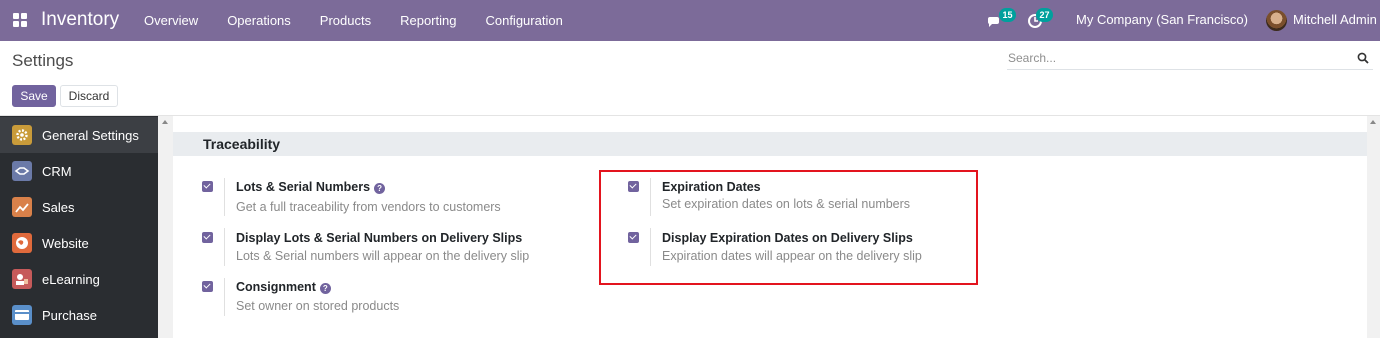  Describe the element at coordinates (311, 187) in the screenshot. I see `setting-label-lots-serial: Lots & Serial Numbers?` at that location.